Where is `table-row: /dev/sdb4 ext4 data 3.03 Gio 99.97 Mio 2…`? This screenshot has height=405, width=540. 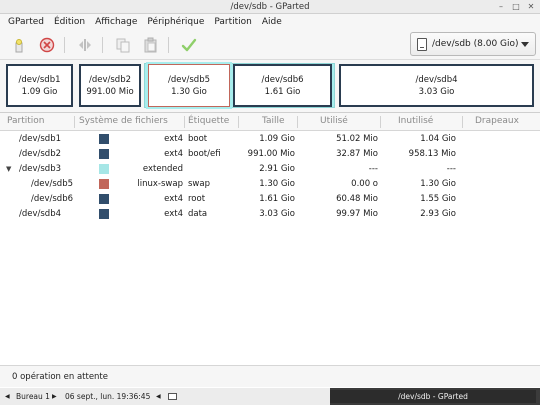 table-row: /dev/sdb4 ext4 data 3.03 Gio 99.97 Mio 2… is located at coordinates (270, 214).